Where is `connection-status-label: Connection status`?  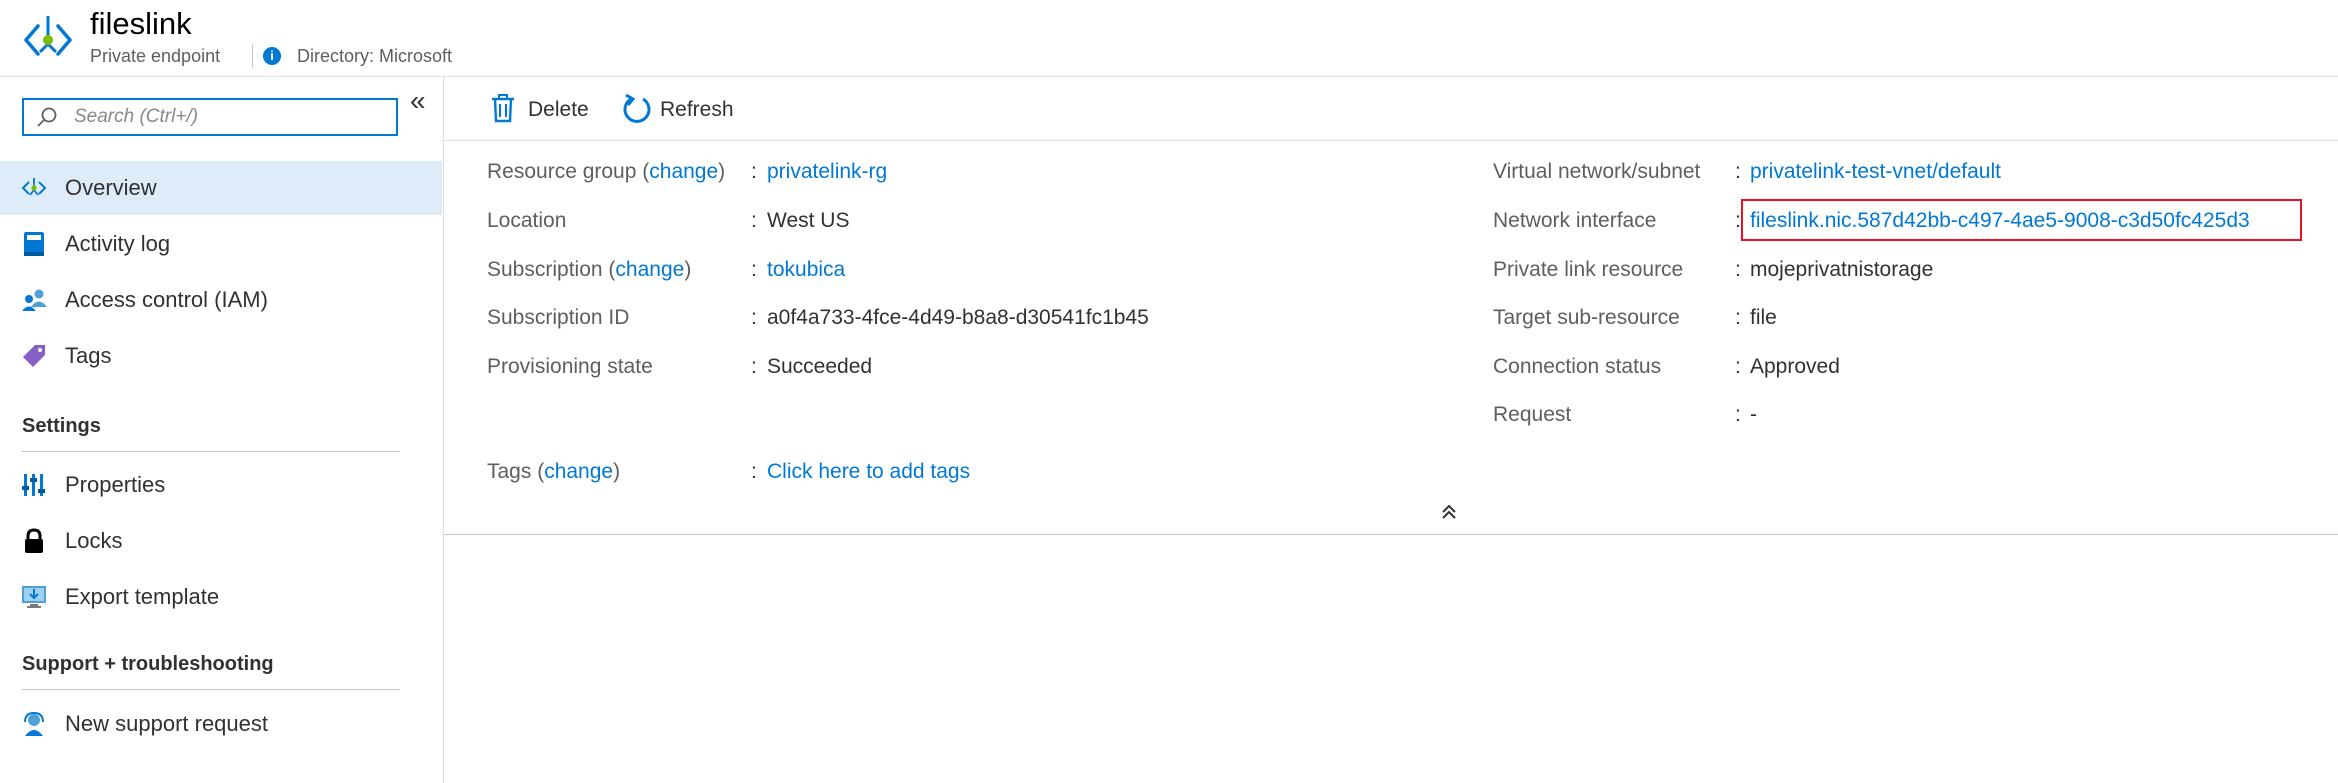 connection-status-label: Connection status is located at coordinates (1577, 366).